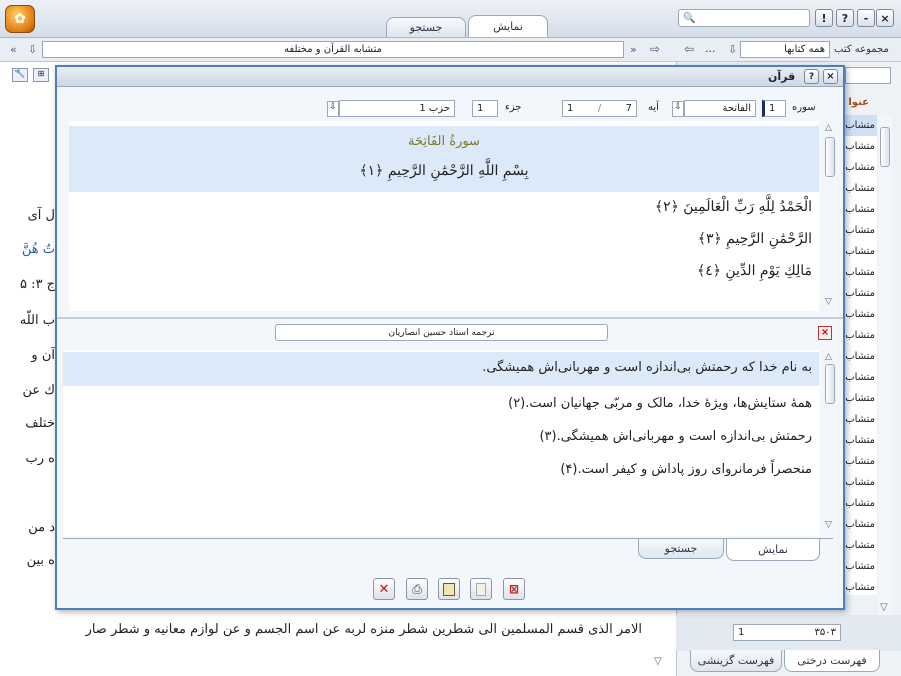 The width and height of the screenshot is (901, 676). What do you see at coordinates (830, 157) in the screenshot?
I see `quran-scroll-thumb` at bounding box center [830, 157].